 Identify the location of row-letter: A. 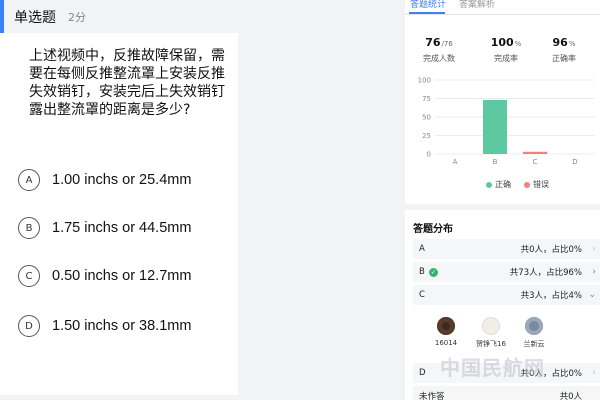
(422, 249).